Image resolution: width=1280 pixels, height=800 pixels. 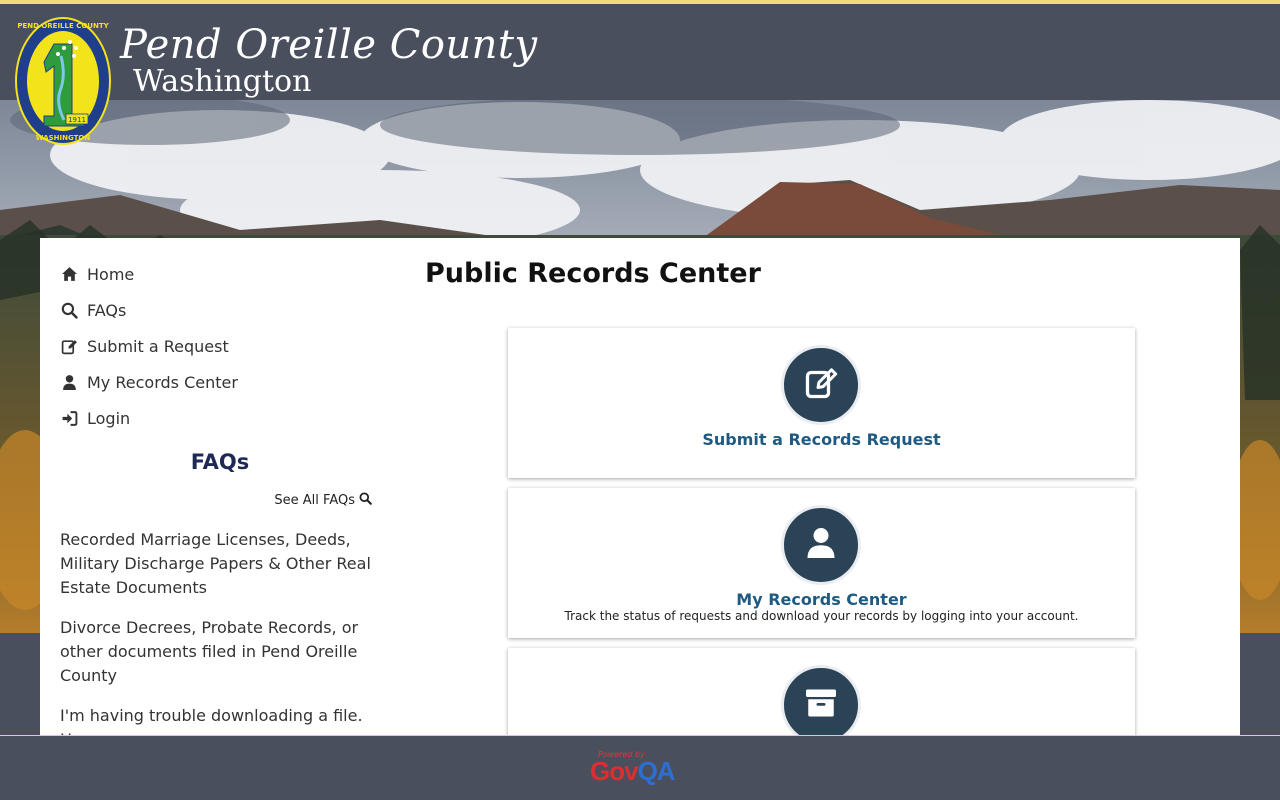 What do you see at coordinates (656, 771) in the screenshot?
I see `govqa-qa-text: QA` at bounding box center [656, 771].